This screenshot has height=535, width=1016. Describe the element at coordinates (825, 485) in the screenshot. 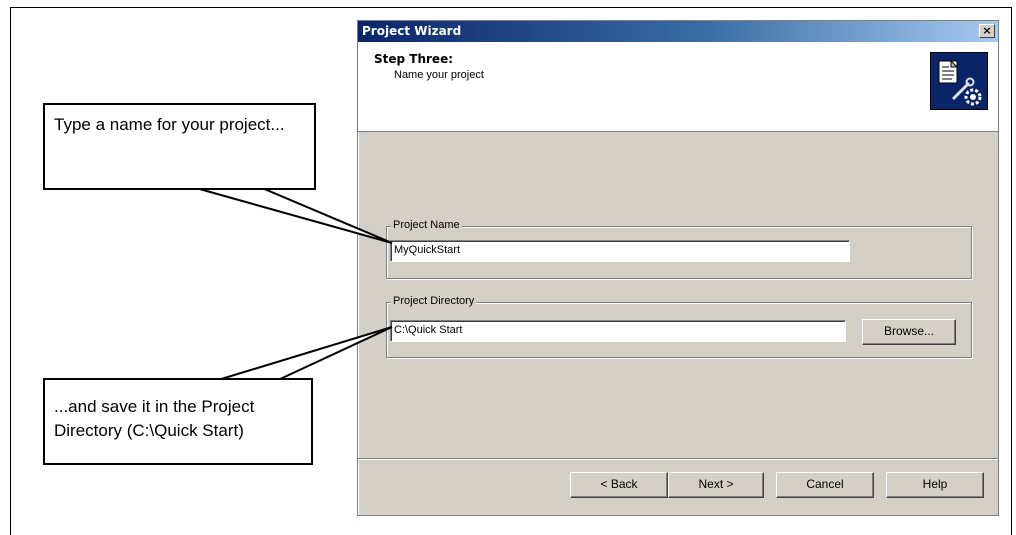

I see `cancel-button: Cancel` at that location.